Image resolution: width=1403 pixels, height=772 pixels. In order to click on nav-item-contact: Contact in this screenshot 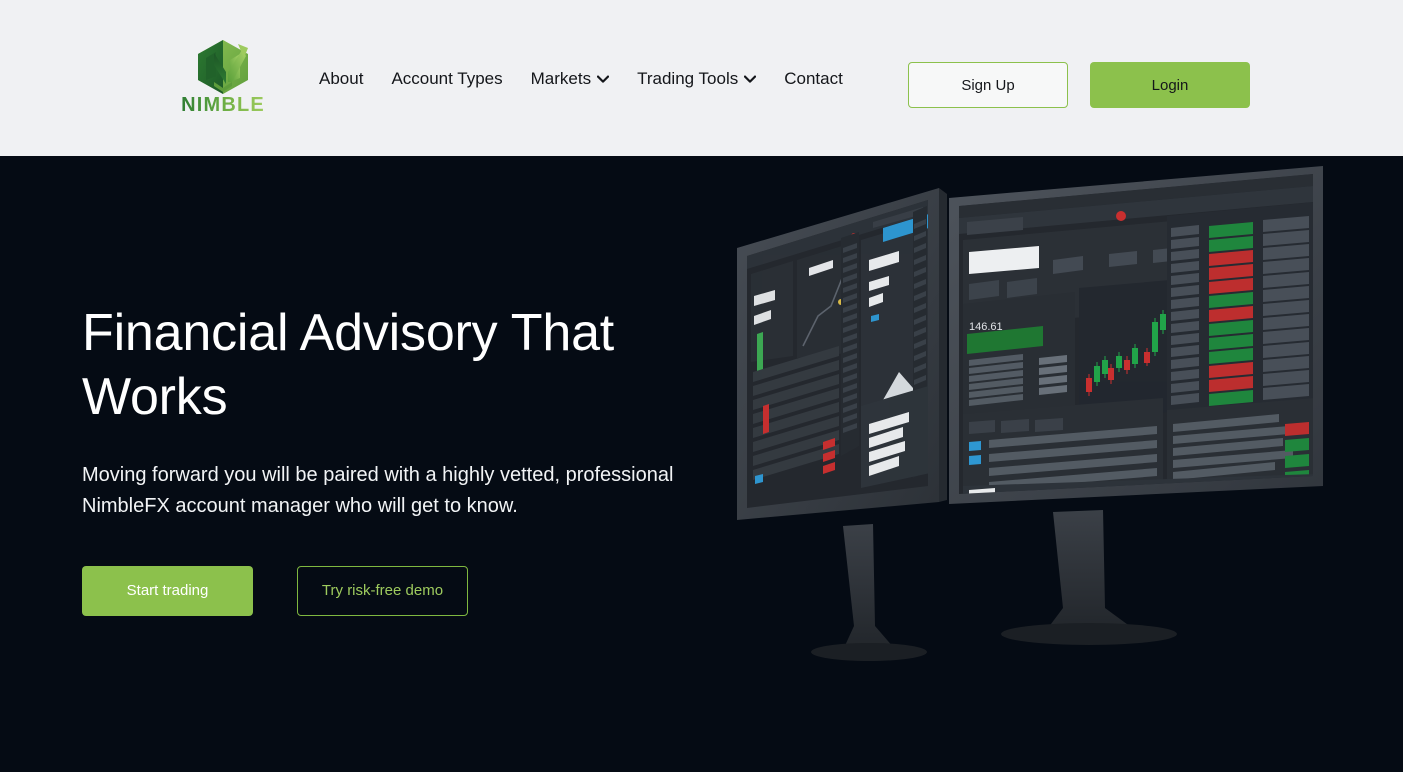, I will do `click(813, 78)`.